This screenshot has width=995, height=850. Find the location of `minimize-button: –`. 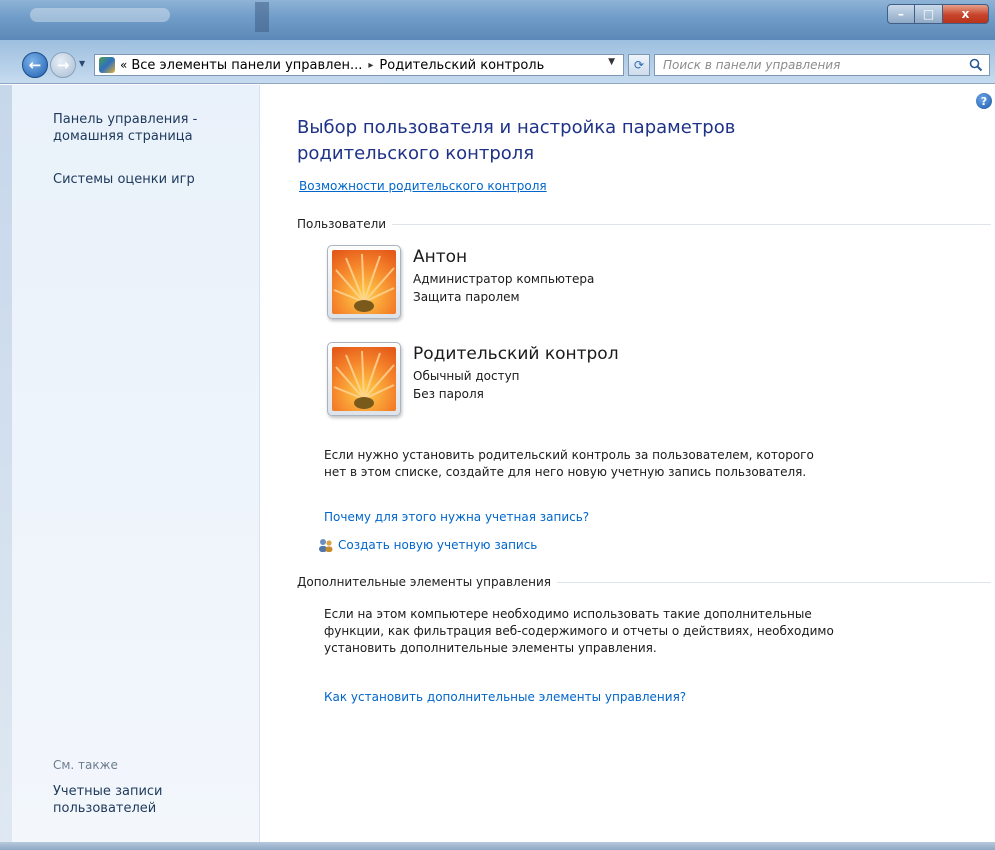

minimize-button: – is located at coordinates (901, 14).